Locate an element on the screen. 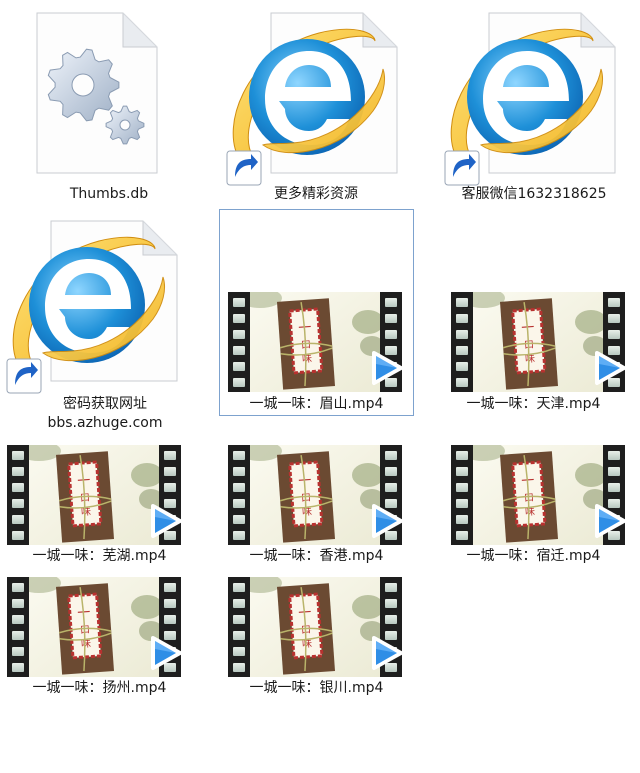 Image resolution: width=640 pixels, height=773 pixels. file-tile-more-resources: 更多精彩资源 is located at coordinates (316, 105).